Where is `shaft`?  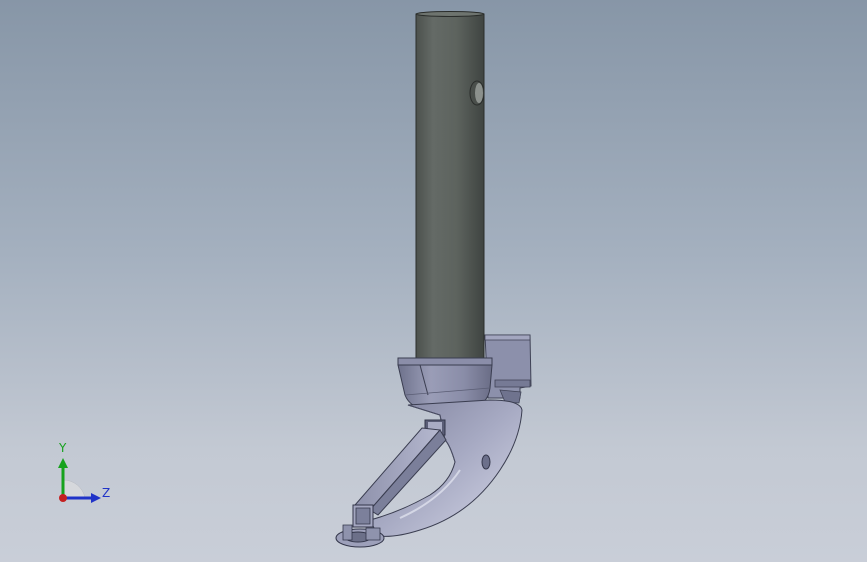
shaft is located at coordinates (450, 185).